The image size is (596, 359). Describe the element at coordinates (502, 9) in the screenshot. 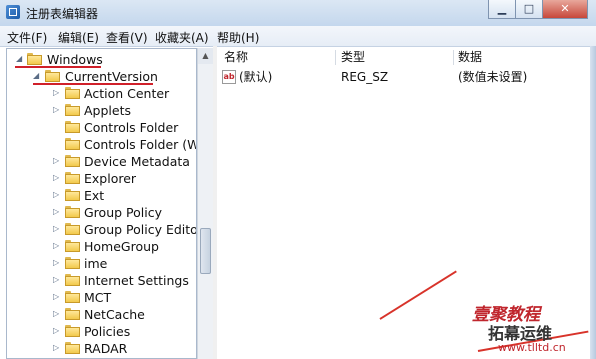

I see `minimize-button: ▁` at that location.